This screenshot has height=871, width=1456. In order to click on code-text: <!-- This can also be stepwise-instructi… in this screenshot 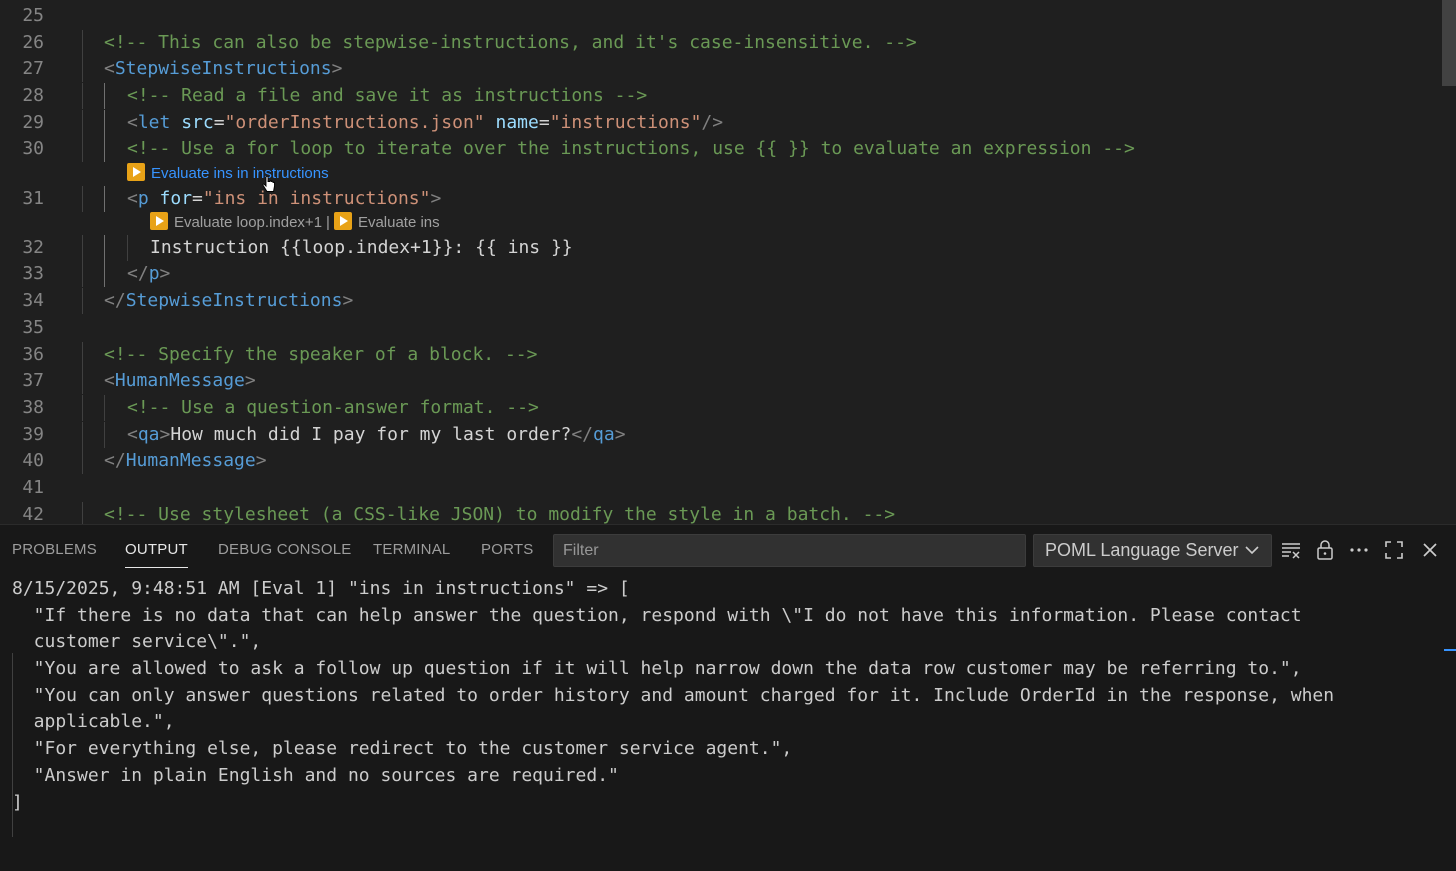, I will do `click(510, 43)`.